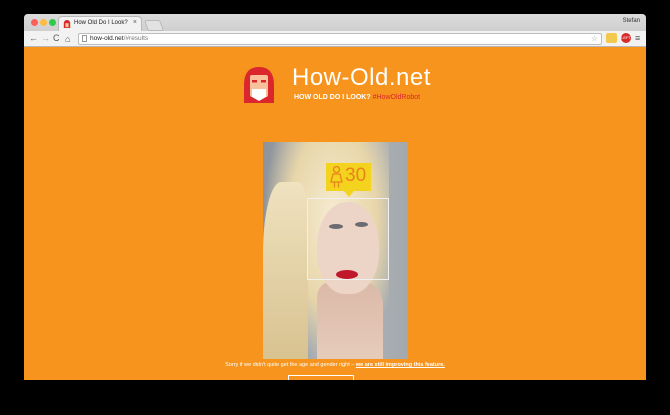  What do you see at coordinates (626, 38) in the screenshot?
I see `extension-badge-icon: LEFT` at bounding box center [626, 38].